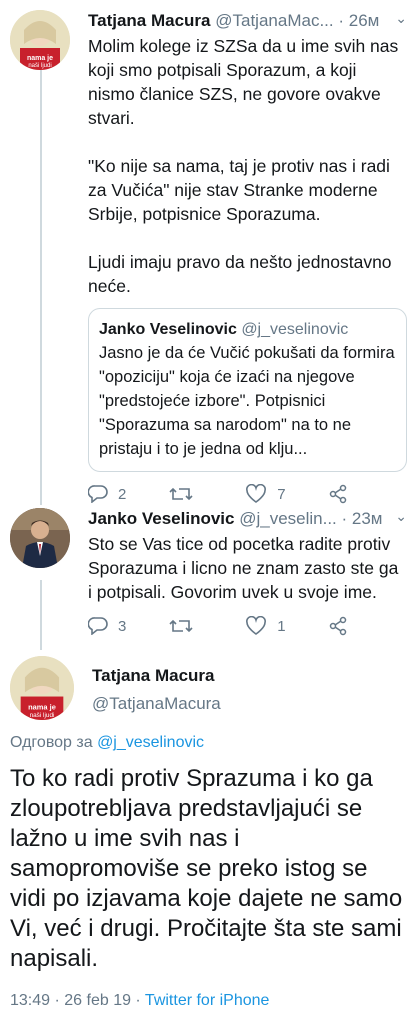  Describe the element at coordinates (40, 538) in the screenshot. I see `avatar` at that location.